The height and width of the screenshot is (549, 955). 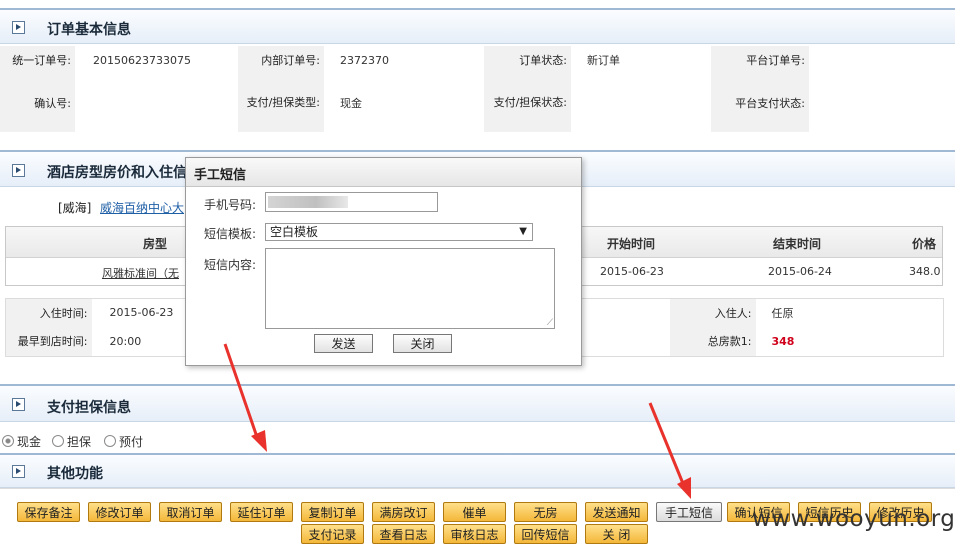 I want to click on pay-status, so click(x=641, y=103).